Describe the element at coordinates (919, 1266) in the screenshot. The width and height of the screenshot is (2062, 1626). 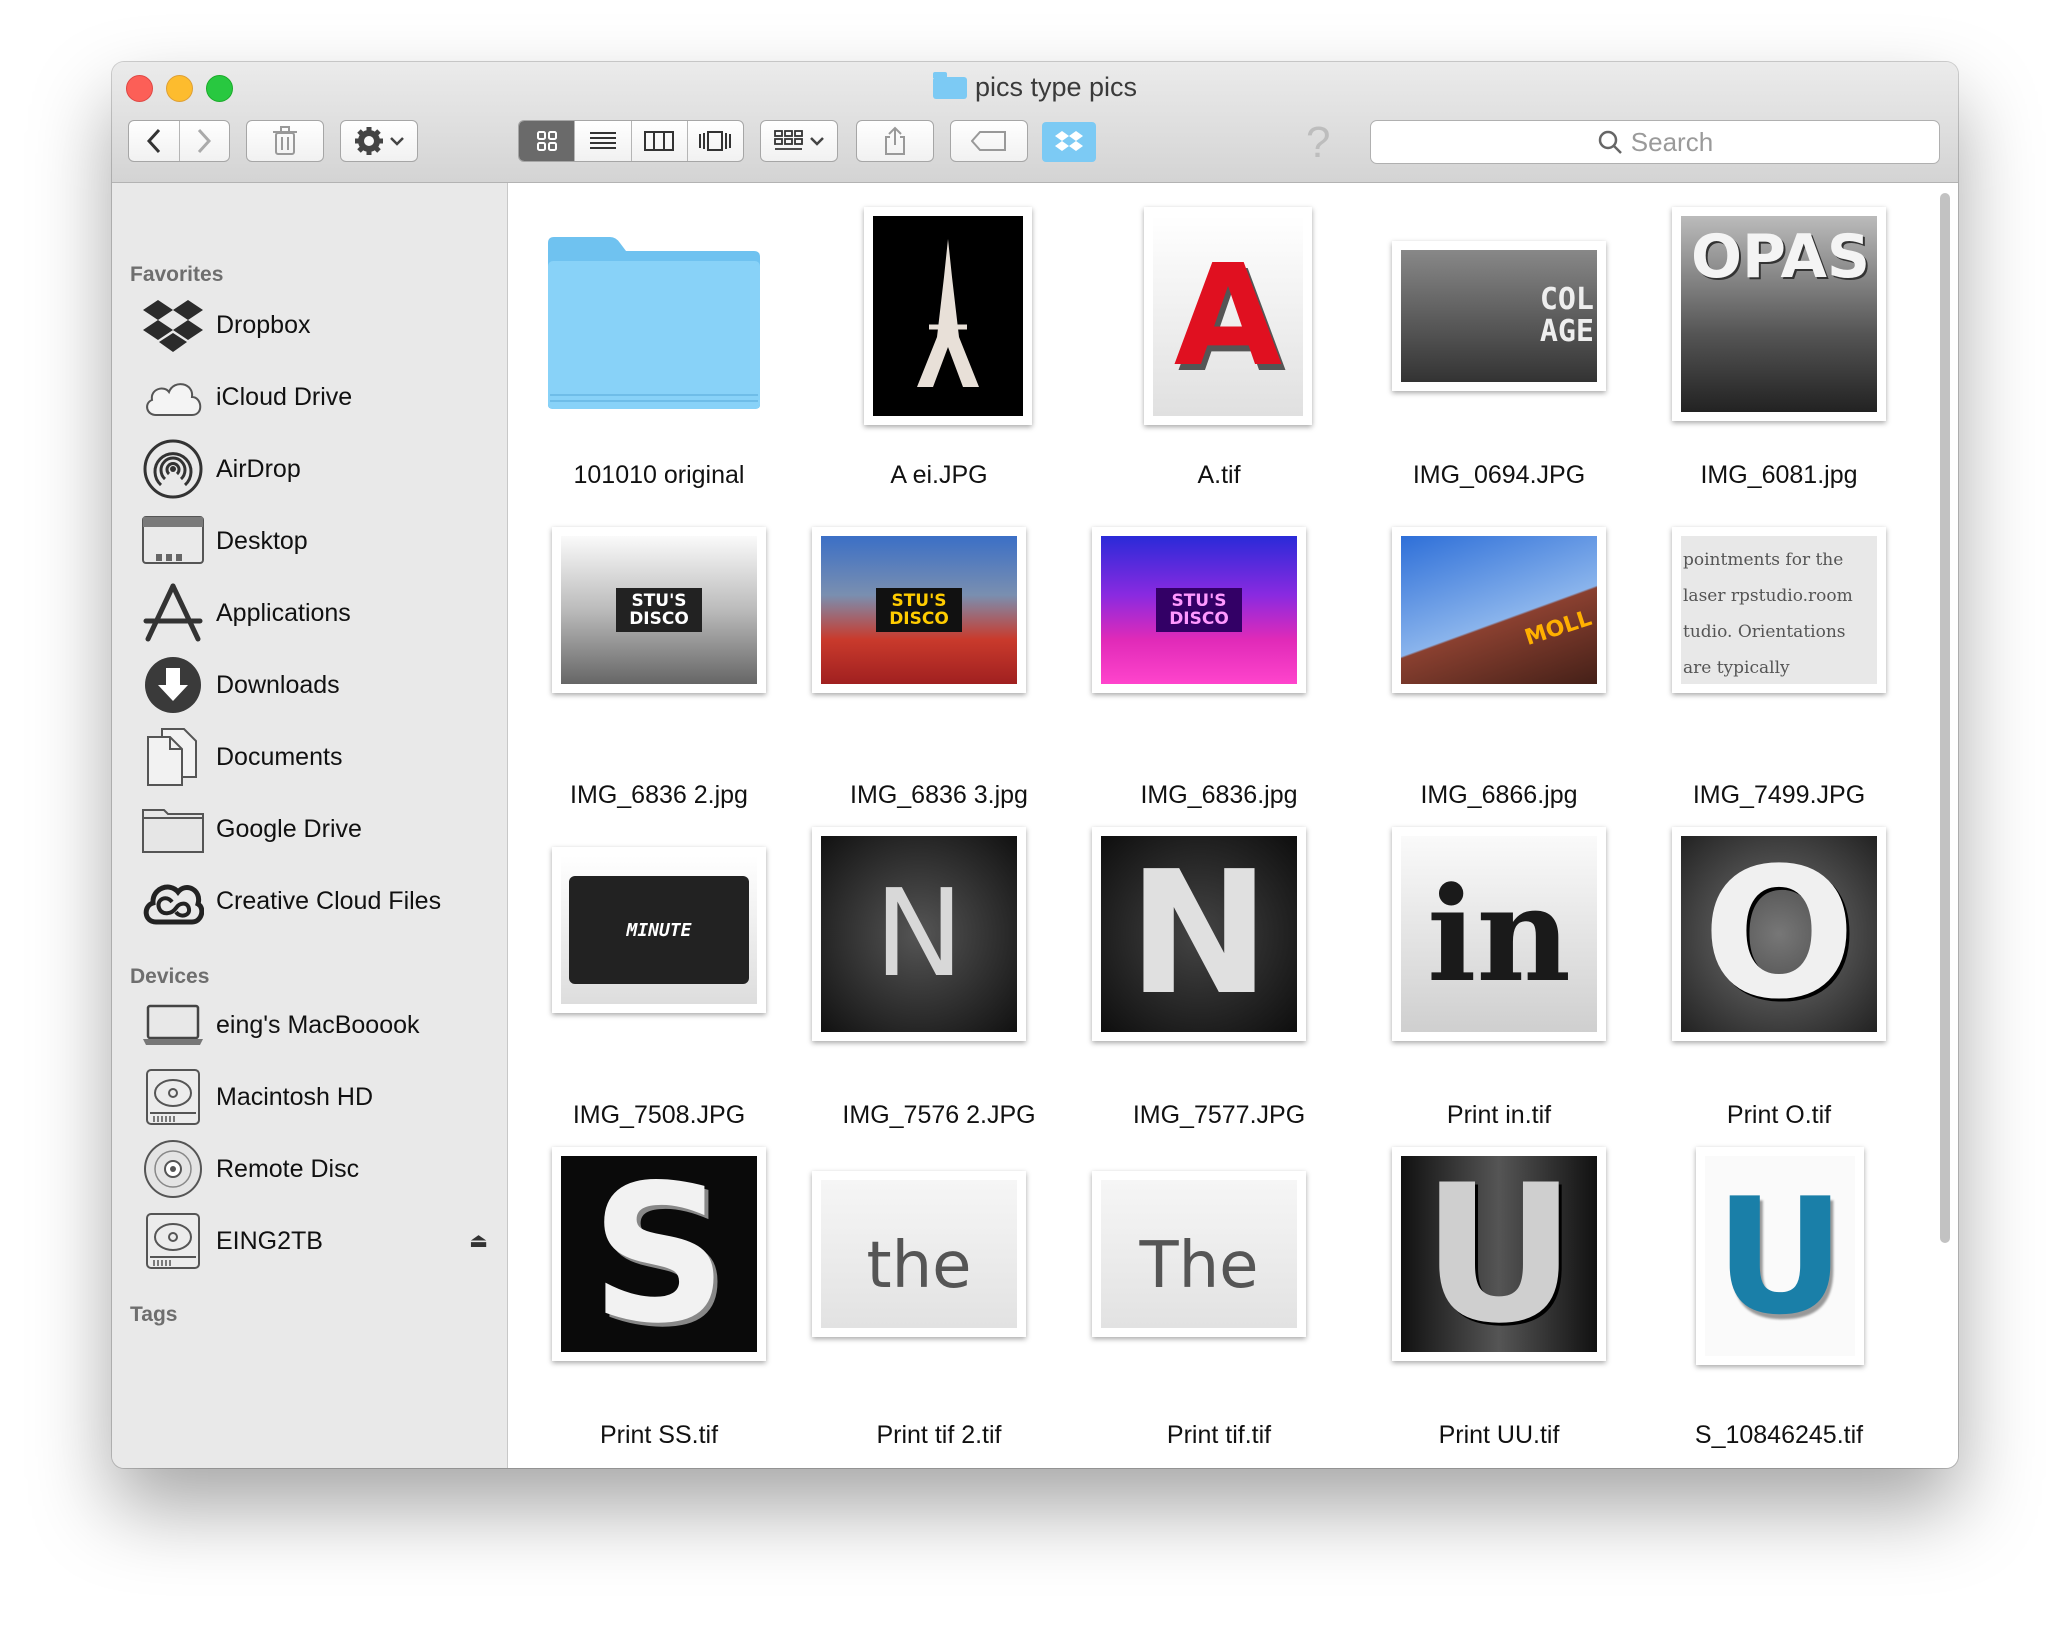
I see `thumbnail-text: the` at that location.